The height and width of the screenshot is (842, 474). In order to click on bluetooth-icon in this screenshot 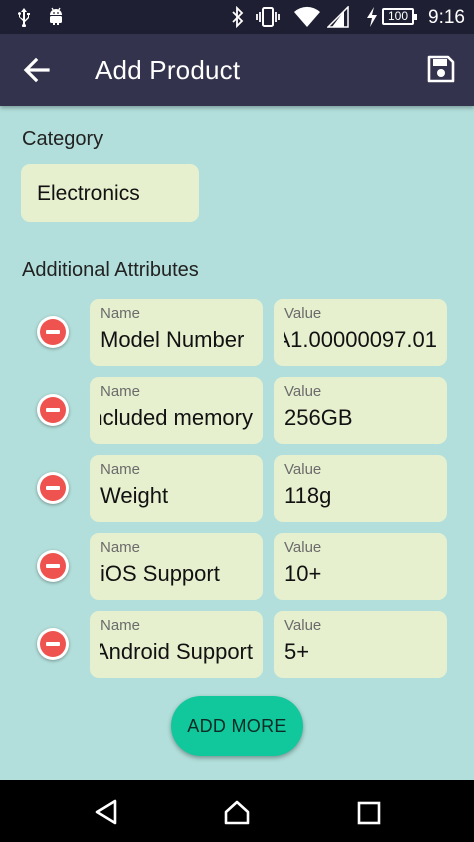, I will do `click(238, 17)`.